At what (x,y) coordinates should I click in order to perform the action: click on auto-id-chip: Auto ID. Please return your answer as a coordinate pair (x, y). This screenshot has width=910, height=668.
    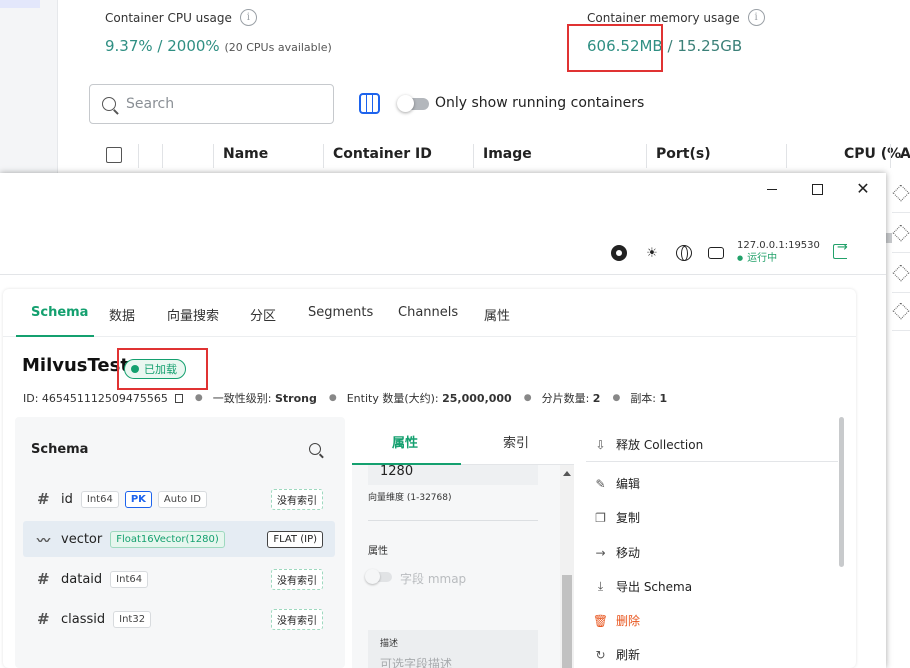
    Looking at the image, I should click on (182, 499).